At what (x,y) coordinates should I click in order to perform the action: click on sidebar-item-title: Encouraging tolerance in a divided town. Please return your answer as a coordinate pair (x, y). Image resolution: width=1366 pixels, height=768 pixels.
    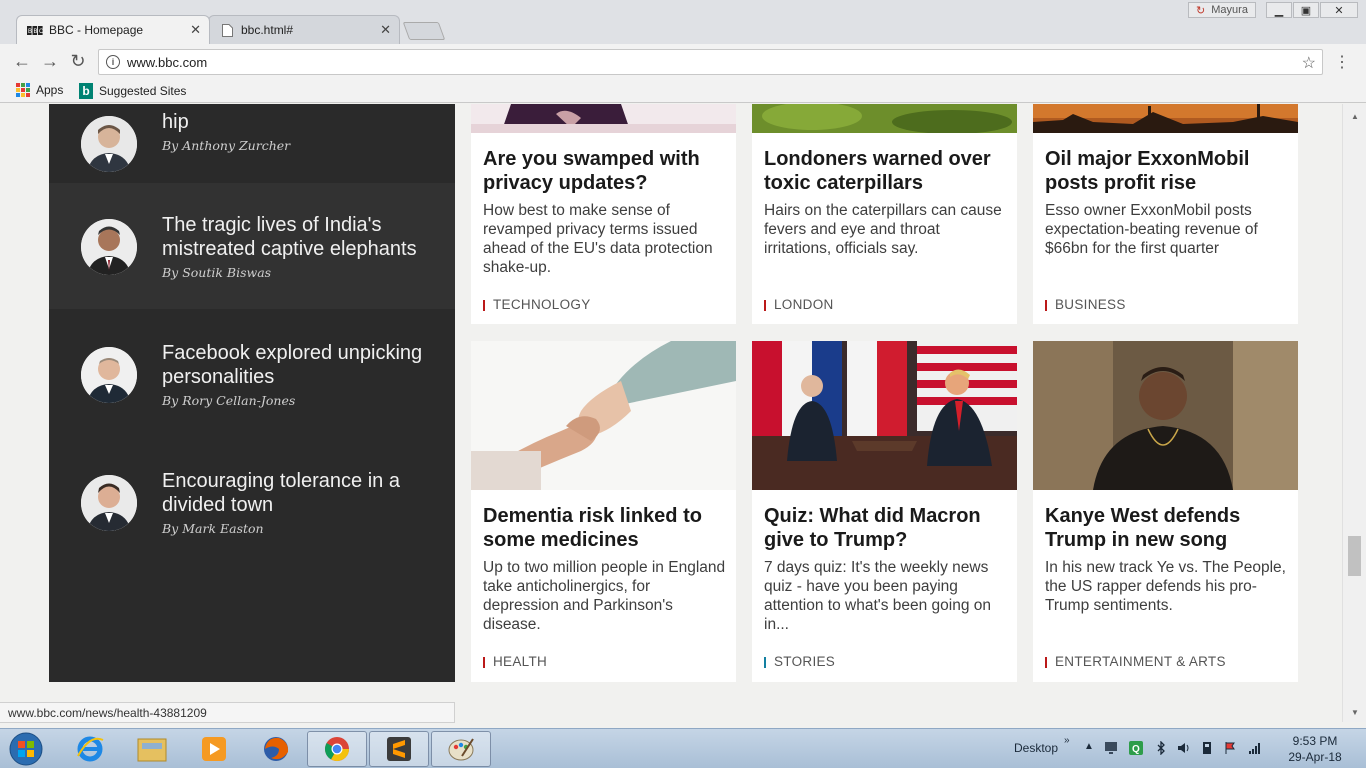
    Looking at the image, I should click on (297, 493).